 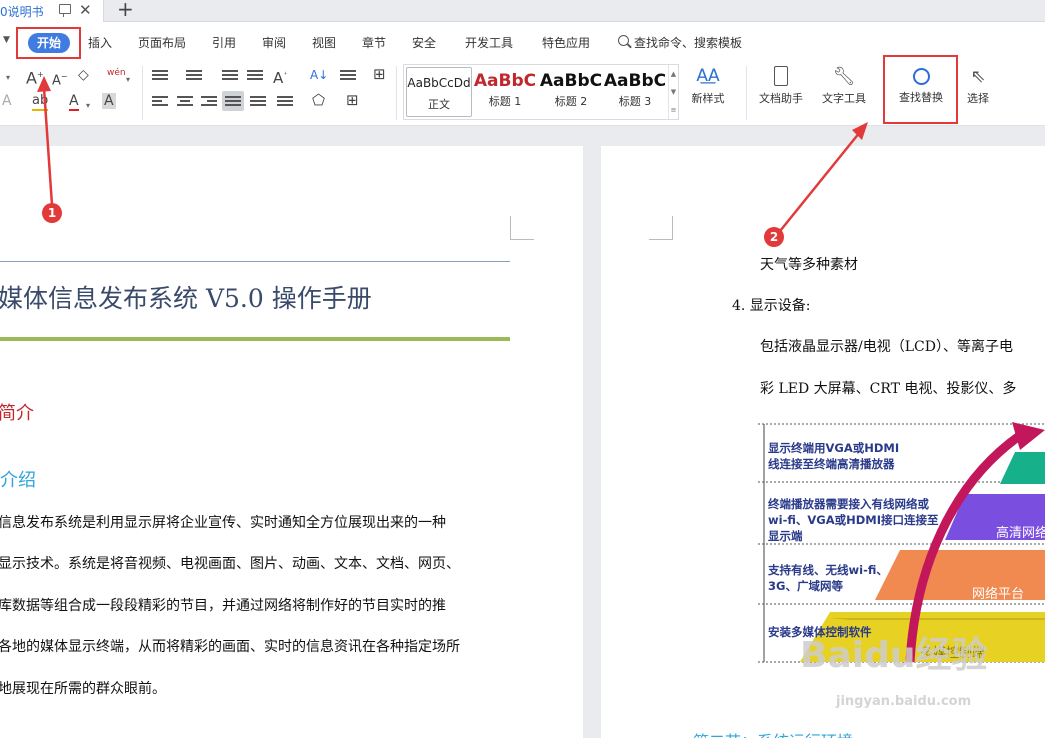 What do you see at coordinates (185, 102) in the screenshot?
I see `align-center-icon` at bounding box center [185, 102].